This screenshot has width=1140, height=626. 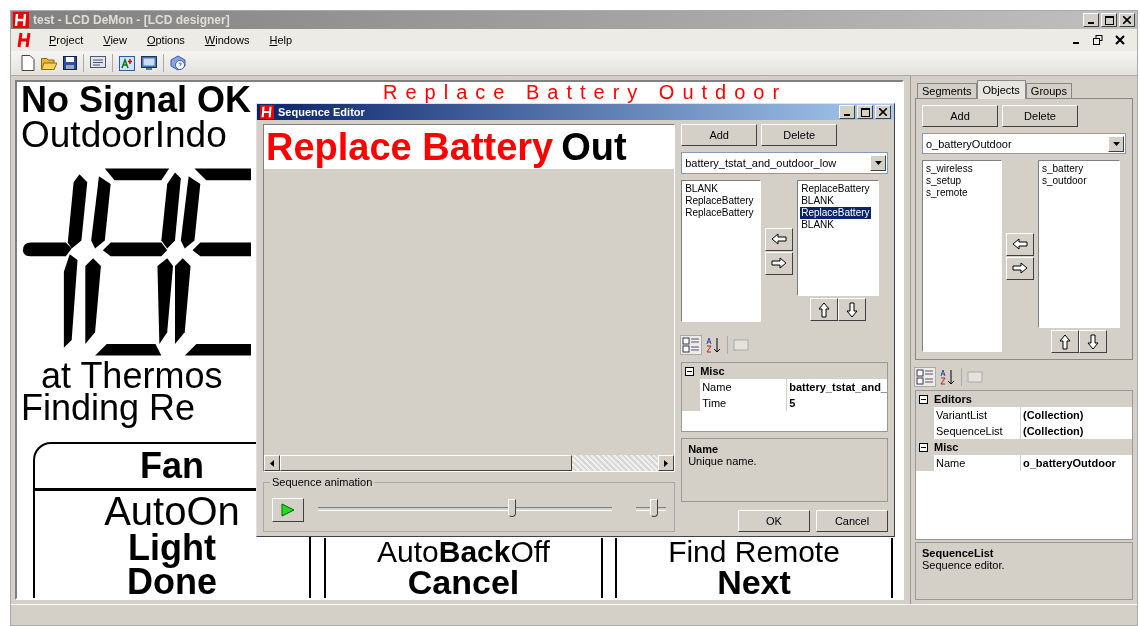 What do you see at coordinates (281, 40) in the screenshot?
I see `menu-item: Help` at bounding box center [281, 40].